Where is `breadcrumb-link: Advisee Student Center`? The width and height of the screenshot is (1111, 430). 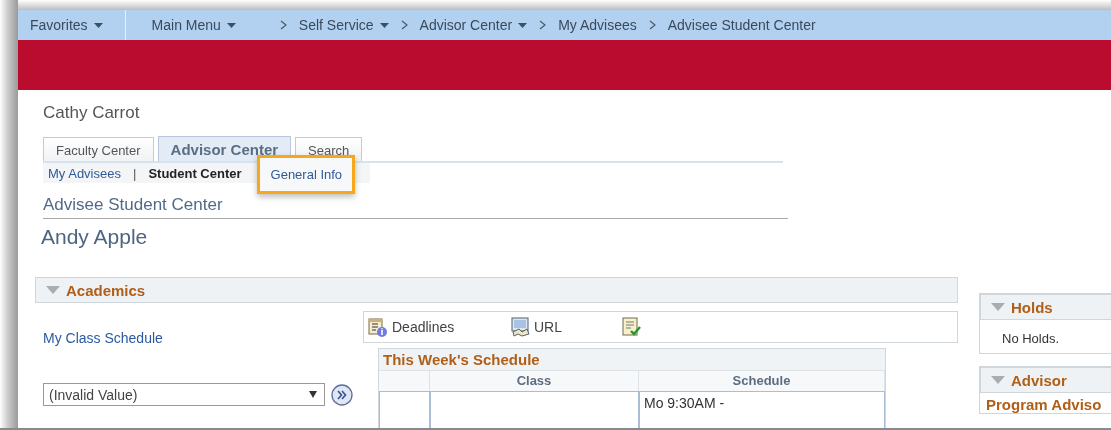
breadcrumb-link: Advisee Student Center is located at coordinates (741, 25).